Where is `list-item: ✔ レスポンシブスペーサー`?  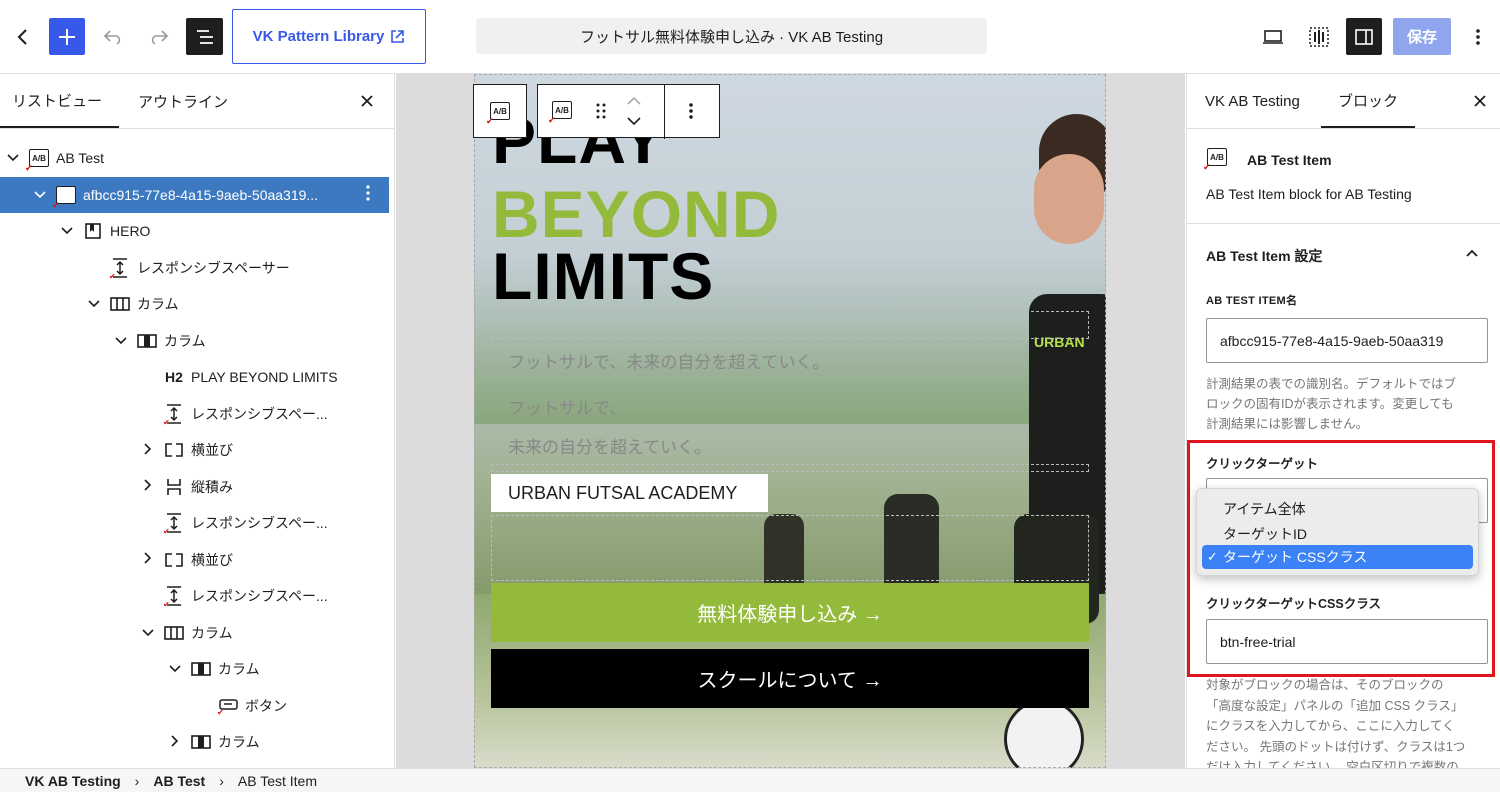
list-item: ✔ レスポンシブスペーサー is located at coordinates (194, 268).